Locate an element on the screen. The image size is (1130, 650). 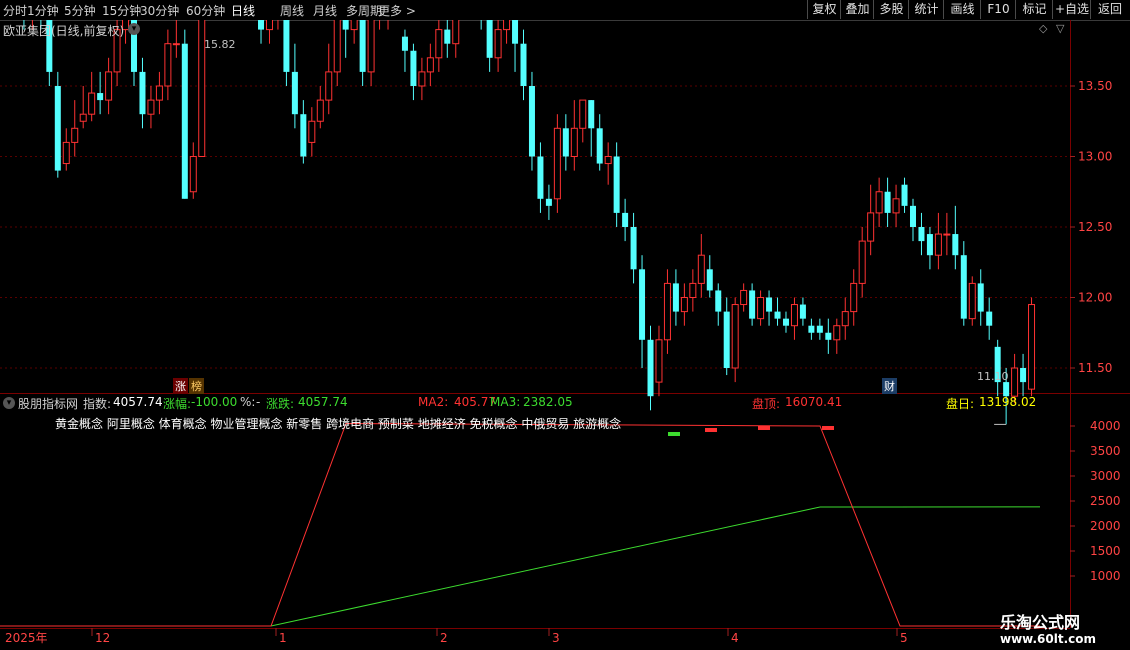
toolbar-button-4: 画线 is located at coordinates (962, 9).